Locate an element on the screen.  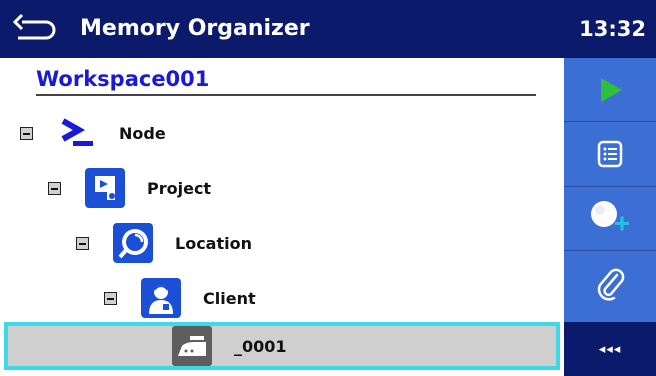
clock: 13:32 is located at coordinates (612, 29).